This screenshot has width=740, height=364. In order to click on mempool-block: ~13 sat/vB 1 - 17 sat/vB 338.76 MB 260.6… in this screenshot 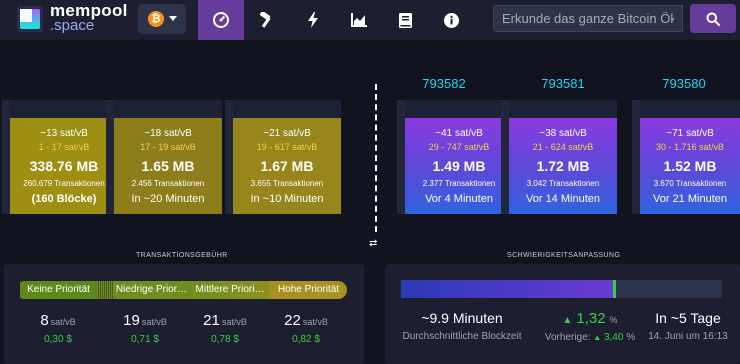, I will do `click(60, 157)`.